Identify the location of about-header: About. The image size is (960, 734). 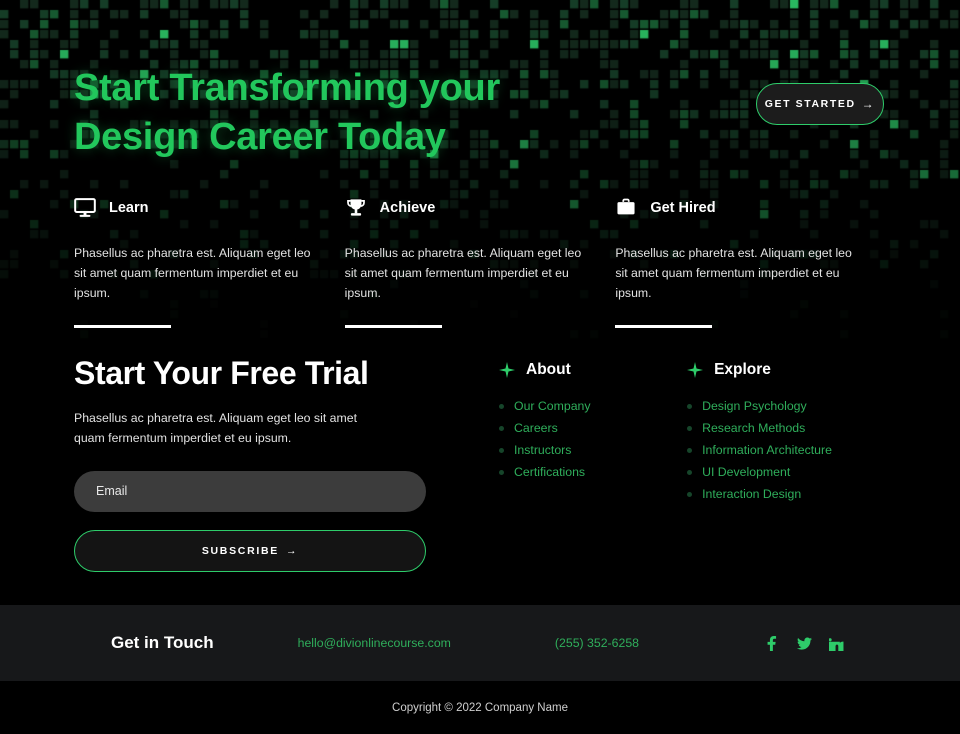
(593, 370).